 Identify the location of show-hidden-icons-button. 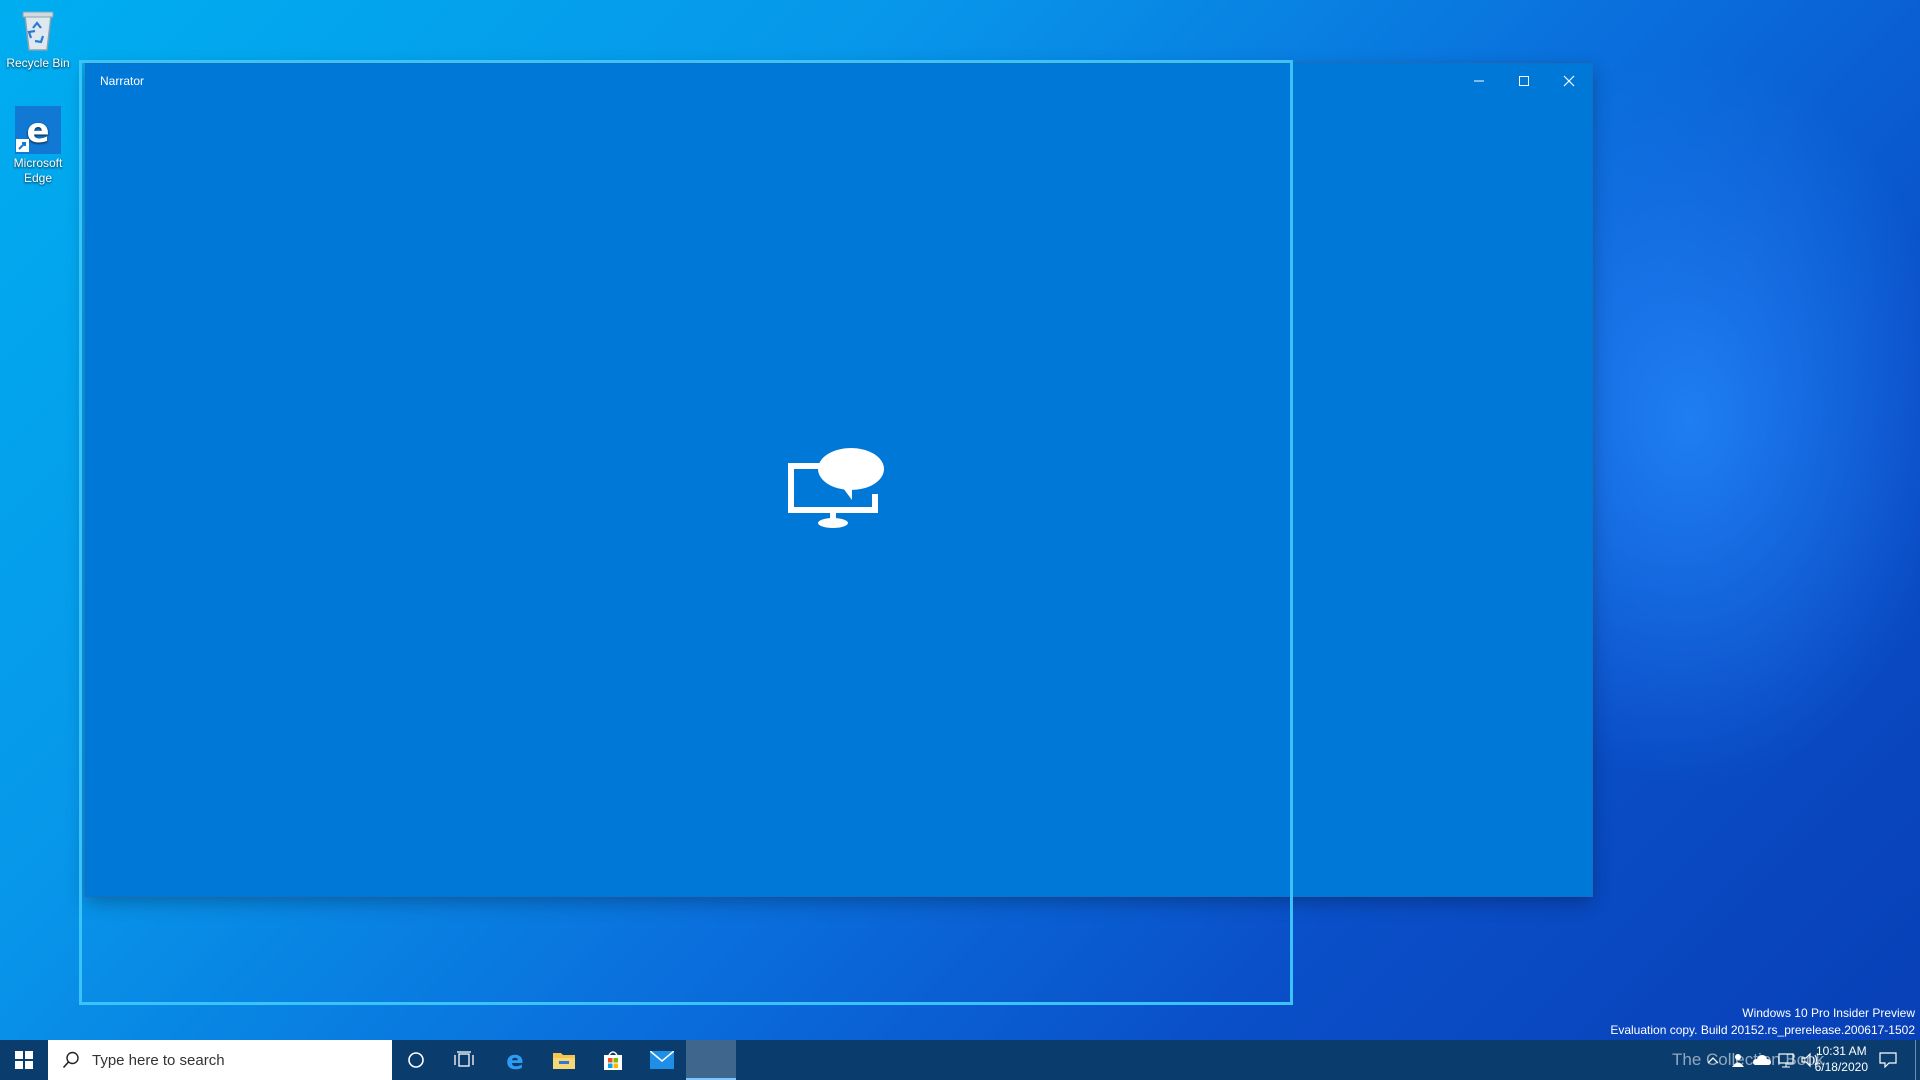
(1713, 1060).